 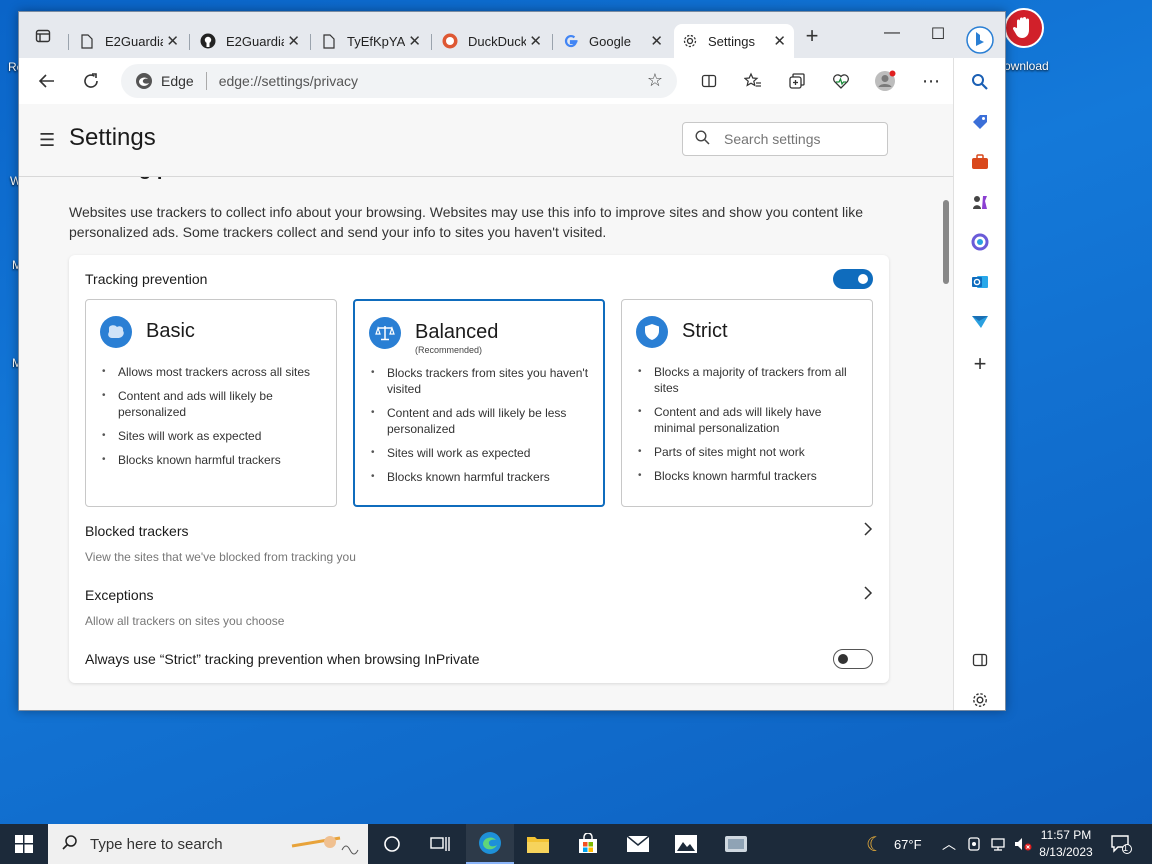 What do you see at coordinates (980, 660) in the screenshot?
I see `hide-sidebar-icon` at bounding box center [980, 660].